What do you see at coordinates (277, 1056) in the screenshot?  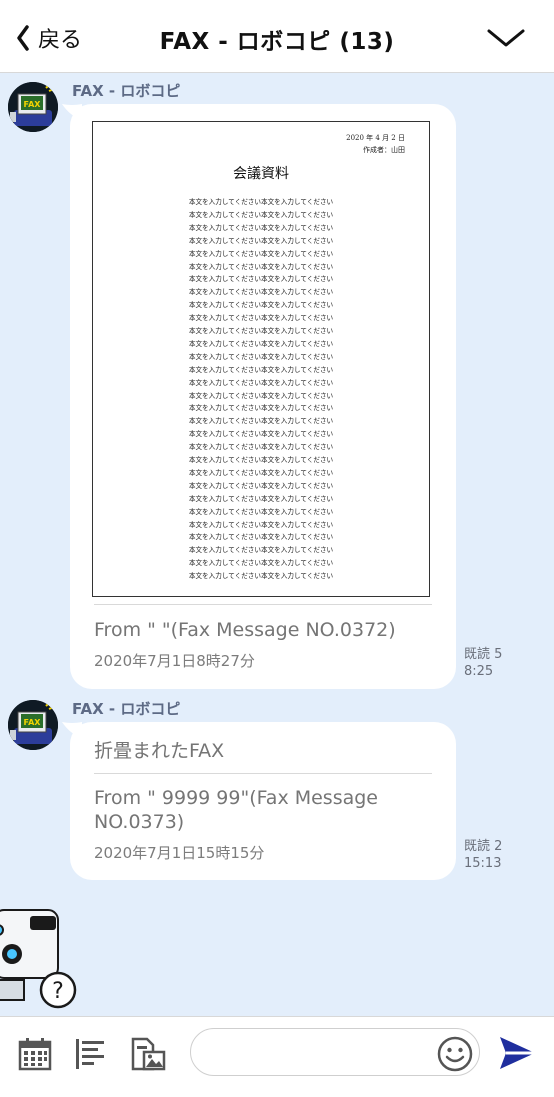 I see `input-toolbar` at bounding box center [277, 1056].